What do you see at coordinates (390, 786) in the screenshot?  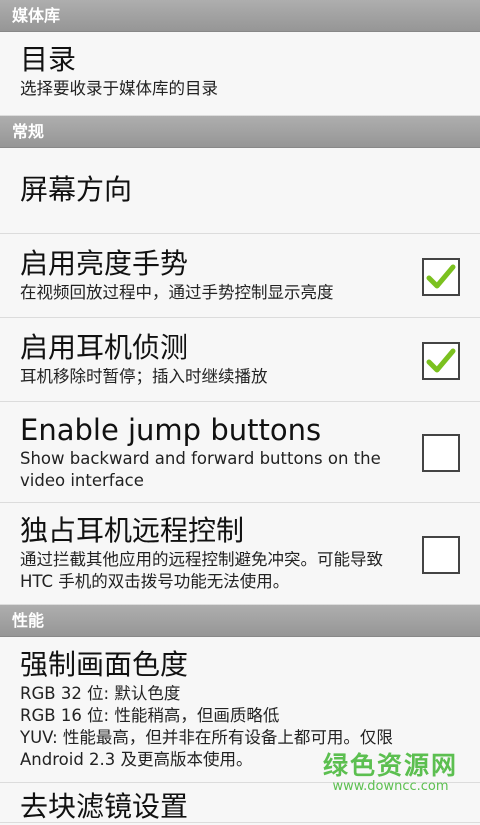 I see `watermark-url: www.downcc.com` at bounding box center [390, 786].